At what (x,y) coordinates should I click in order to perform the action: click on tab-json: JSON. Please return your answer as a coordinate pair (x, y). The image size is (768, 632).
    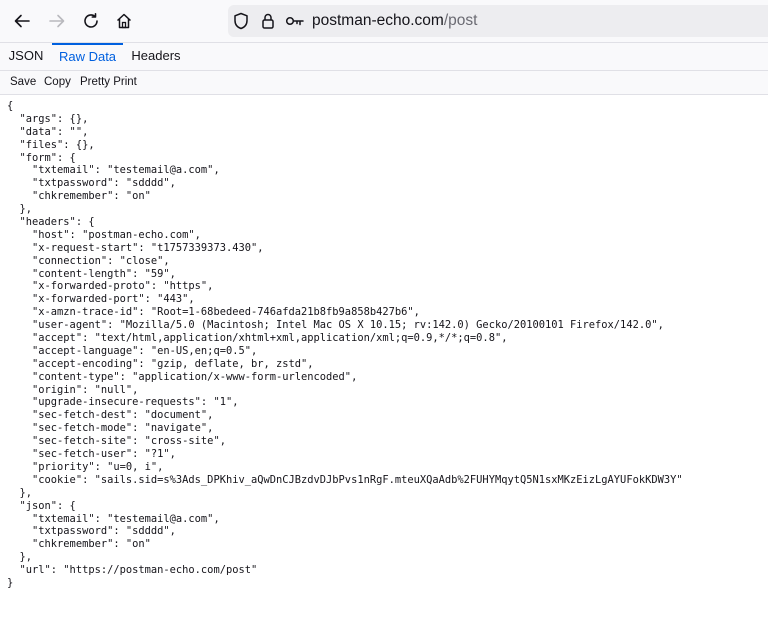
    Looking at the image, I should click on (26, 56).